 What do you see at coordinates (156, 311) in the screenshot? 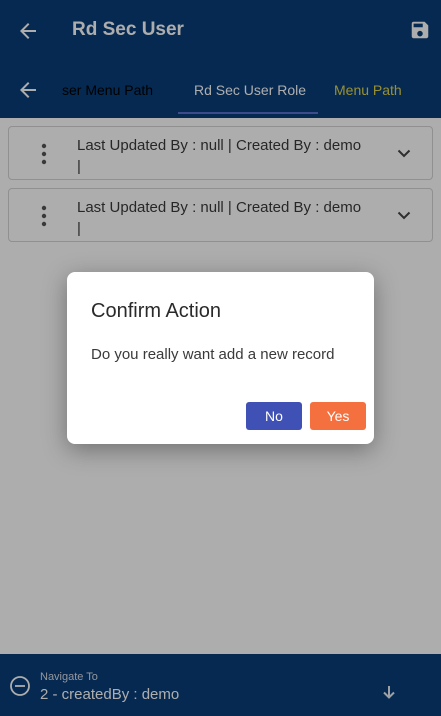
I see `dialog-title: Confirm Action` at bounding box center [156, 311].